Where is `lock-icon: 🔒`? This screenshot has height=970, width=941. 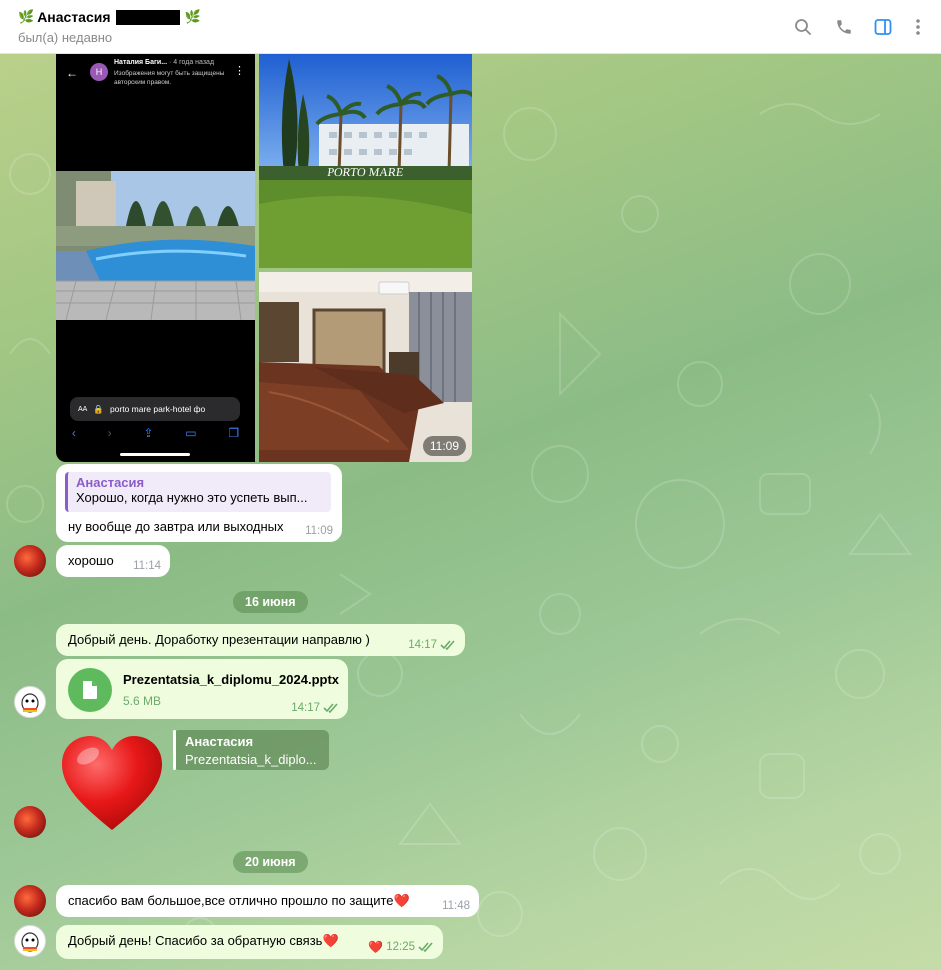 lock-icon: 🔒 is located at coordinates (98, 408).